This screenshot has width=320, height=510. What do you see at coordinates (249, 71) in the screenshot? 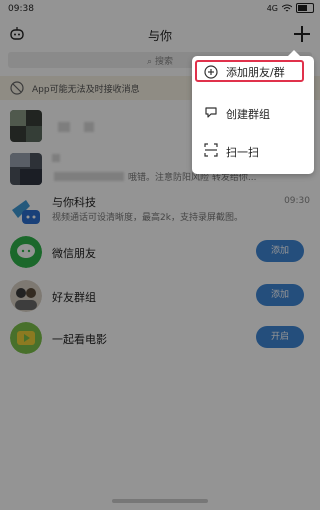
I see `highlight-box` at bounding box center [249, 71].